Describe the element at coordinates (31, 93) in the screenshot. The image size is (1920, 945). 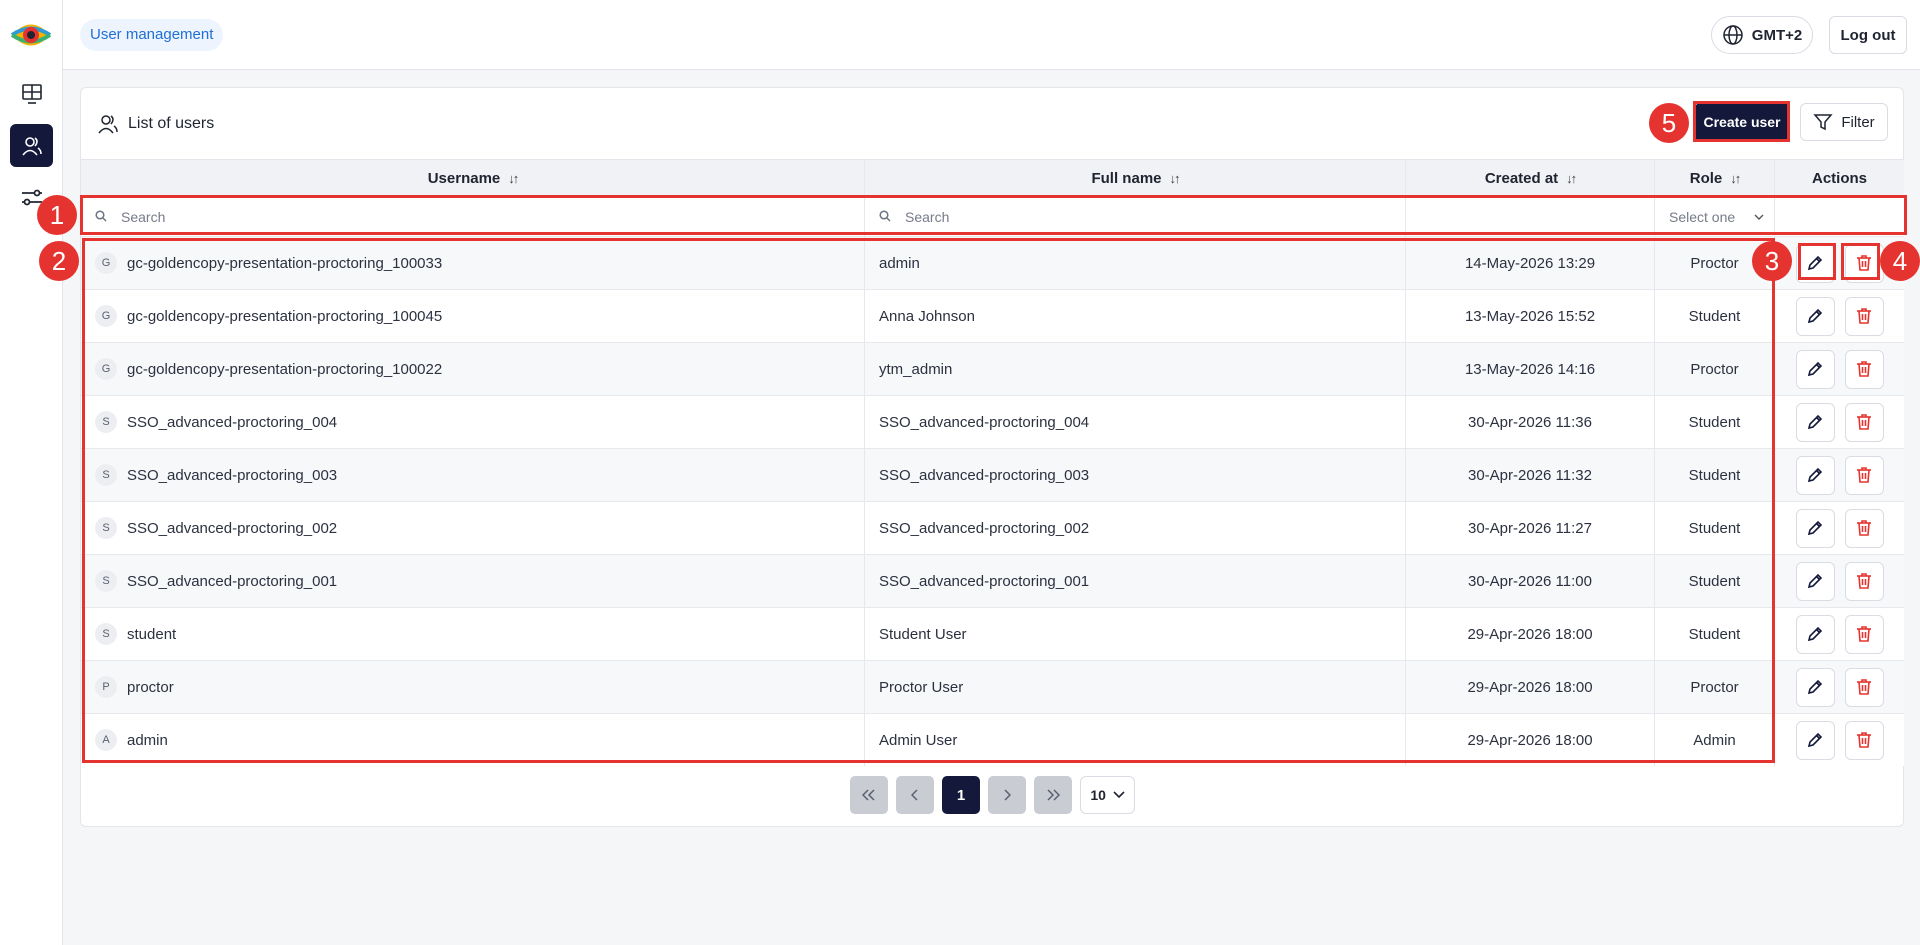
I see `sidebar-item-monitoring` at that location.